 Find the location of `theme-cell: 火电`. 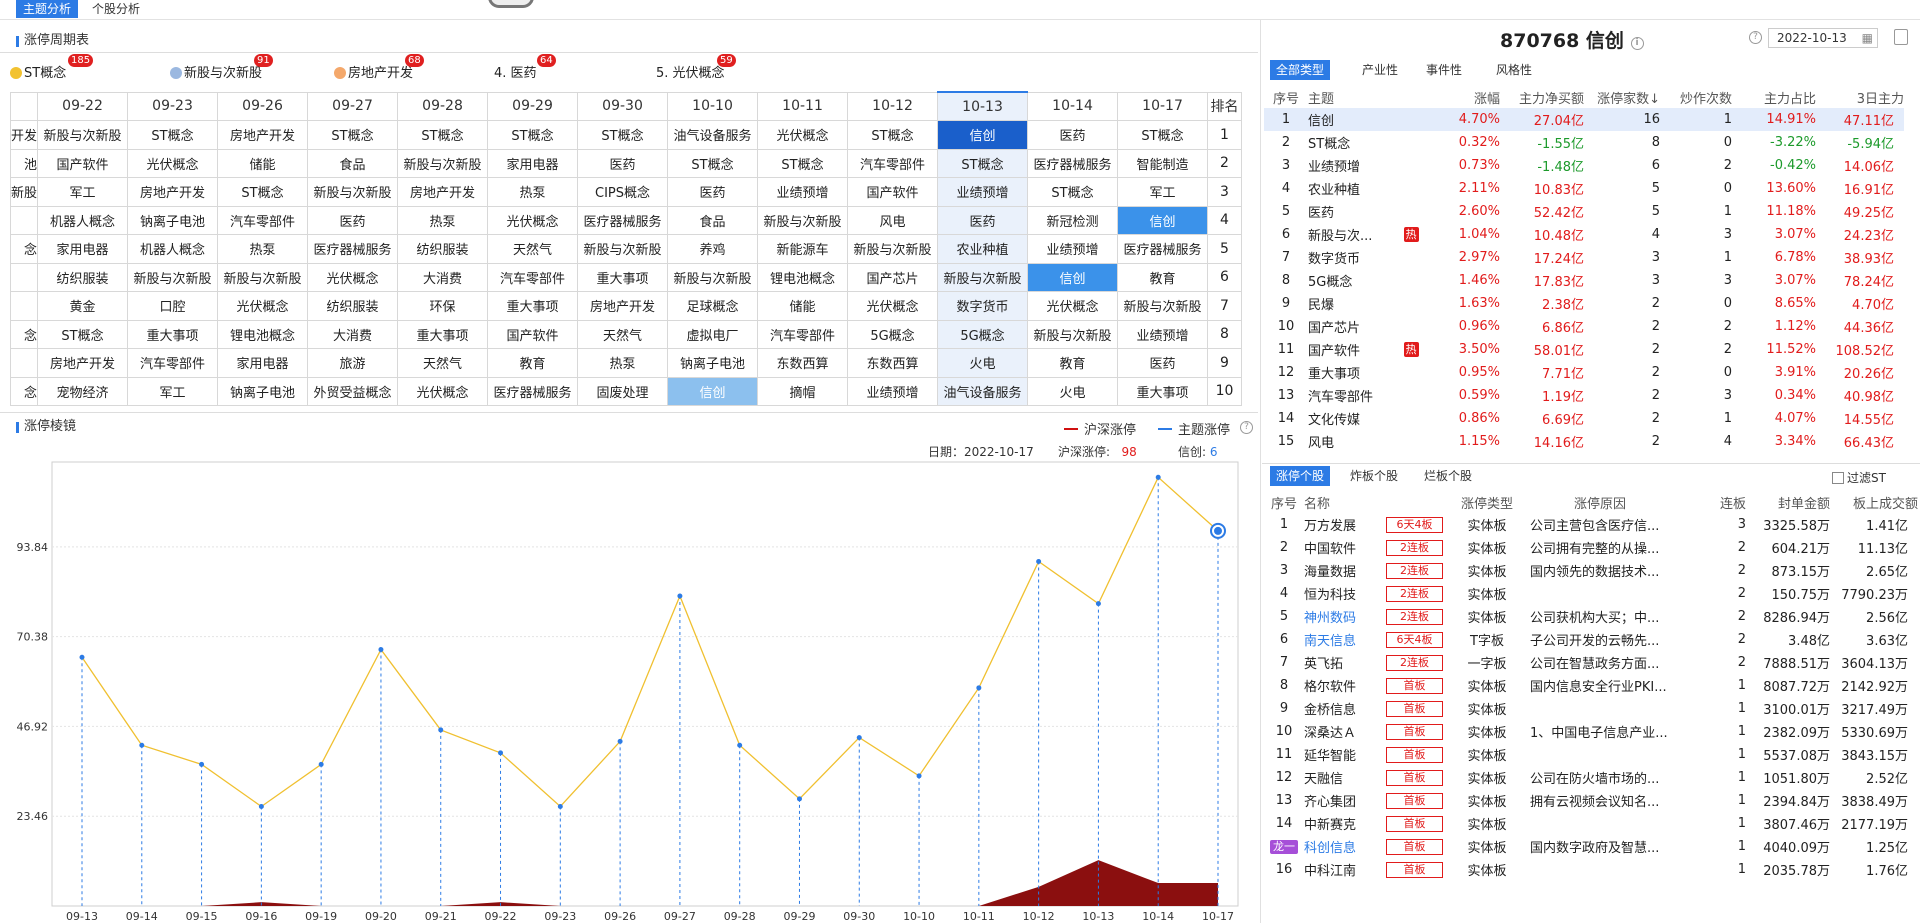

theme-cell: 火电 is located at coordinates (1073, 391).